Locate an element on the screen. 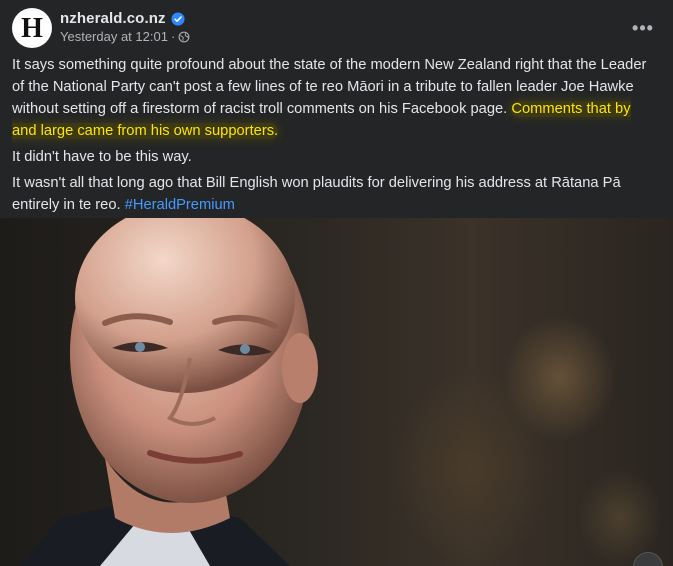  post-timestamp: Yesterday at 12:01 is located at coordinates (114, 36).